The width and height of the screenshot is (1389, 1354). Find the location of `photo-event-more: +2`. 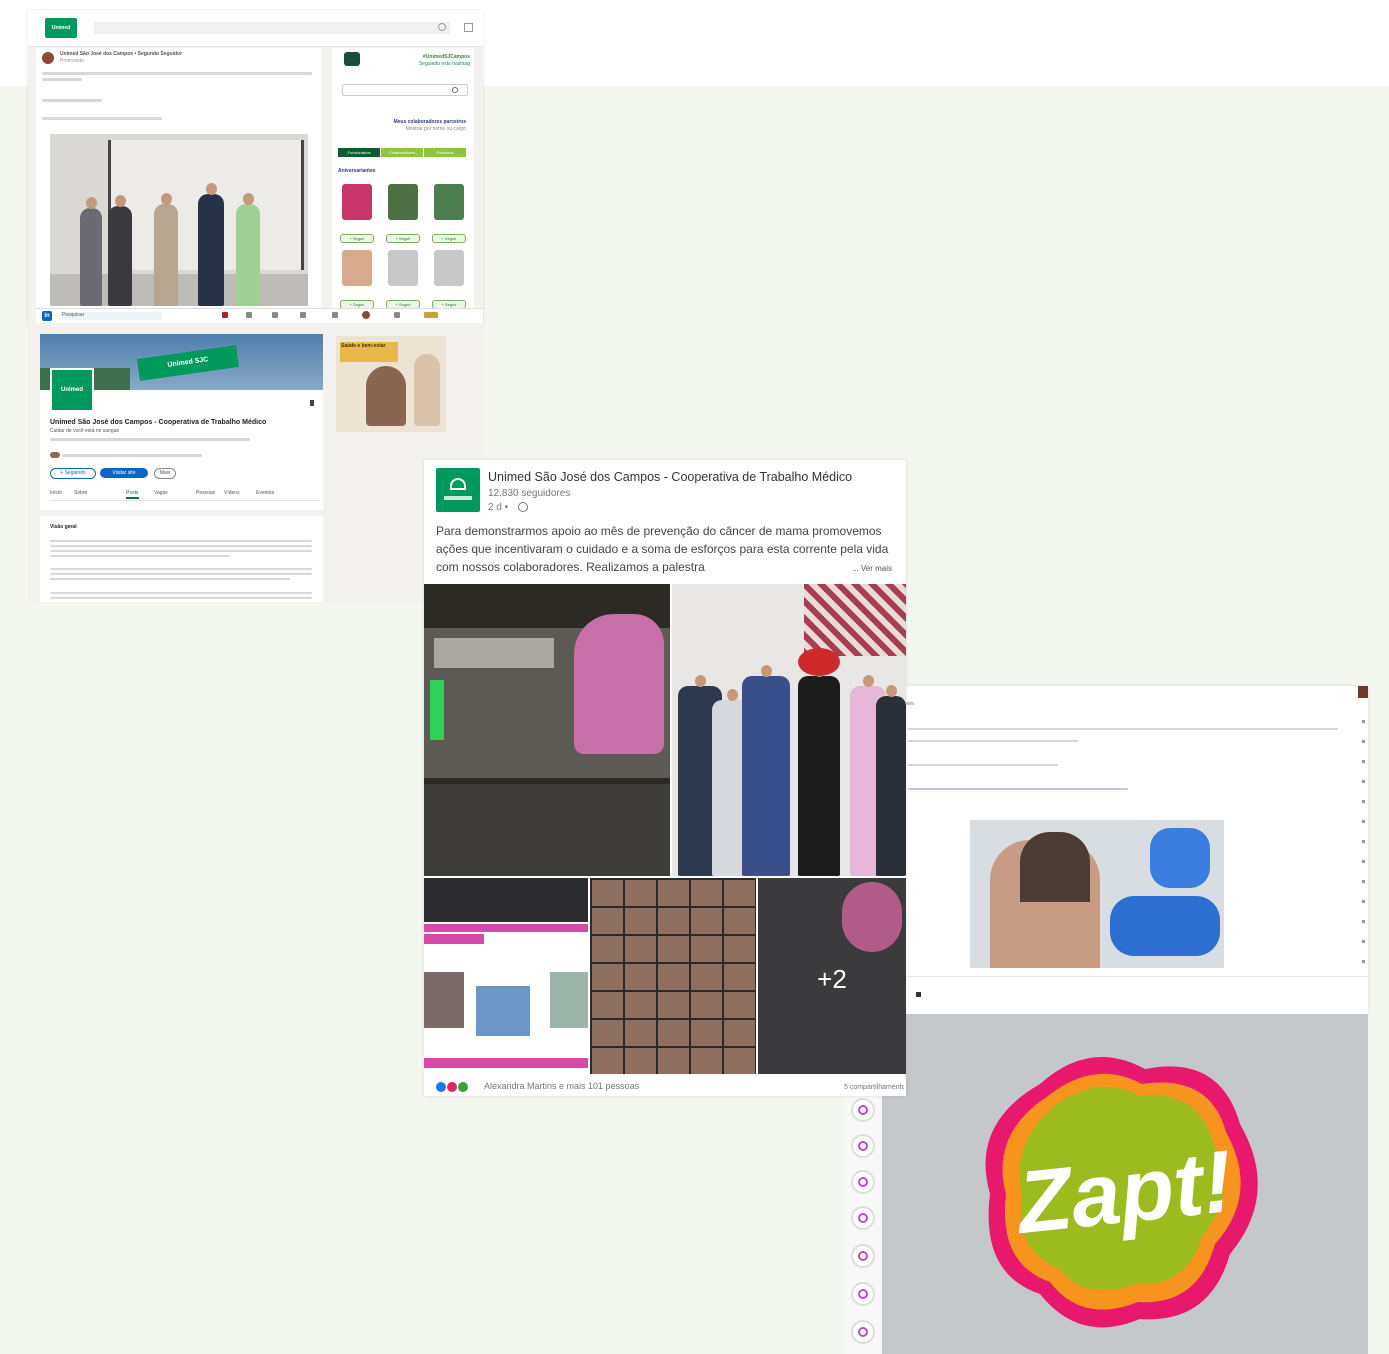

photo-event-more: +2 is located at coordinates (832, 976).